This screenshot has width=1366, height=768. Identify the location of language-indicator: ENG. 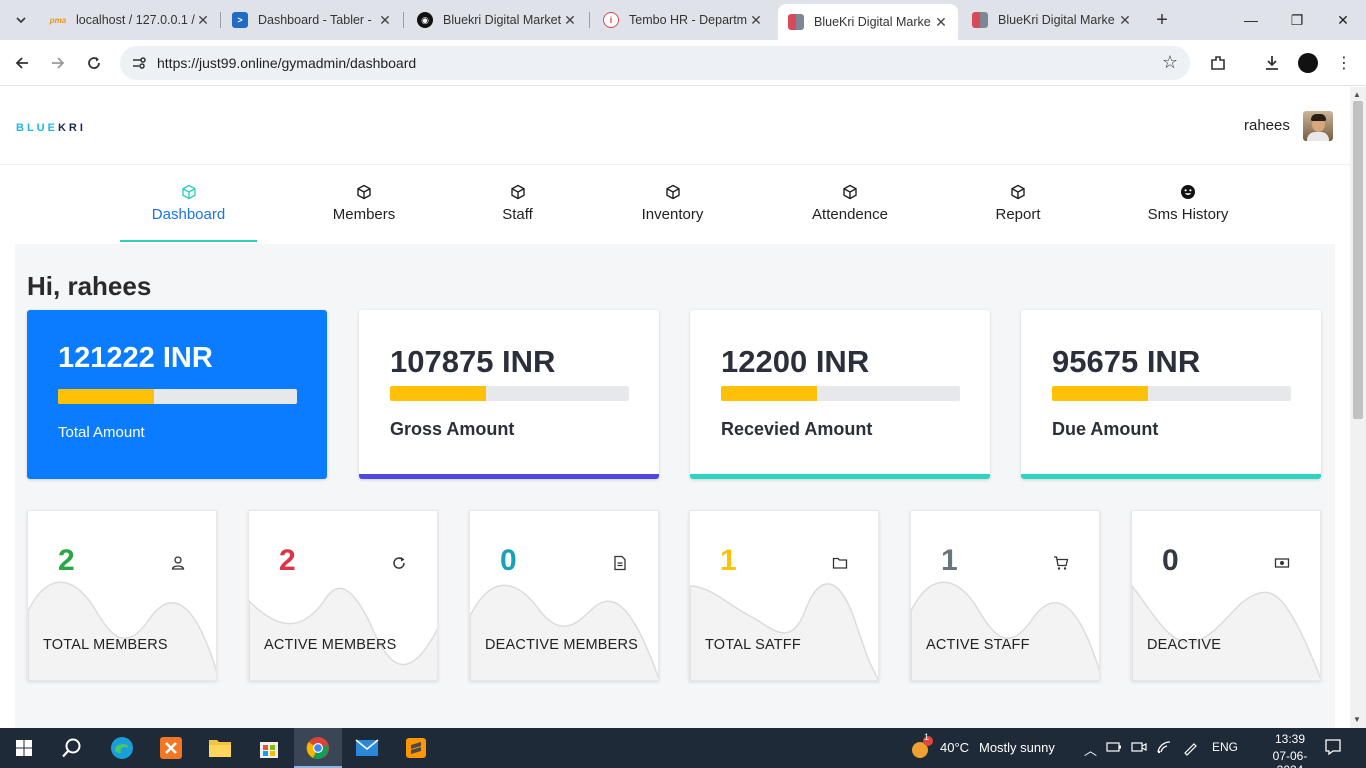
(1225, 747).